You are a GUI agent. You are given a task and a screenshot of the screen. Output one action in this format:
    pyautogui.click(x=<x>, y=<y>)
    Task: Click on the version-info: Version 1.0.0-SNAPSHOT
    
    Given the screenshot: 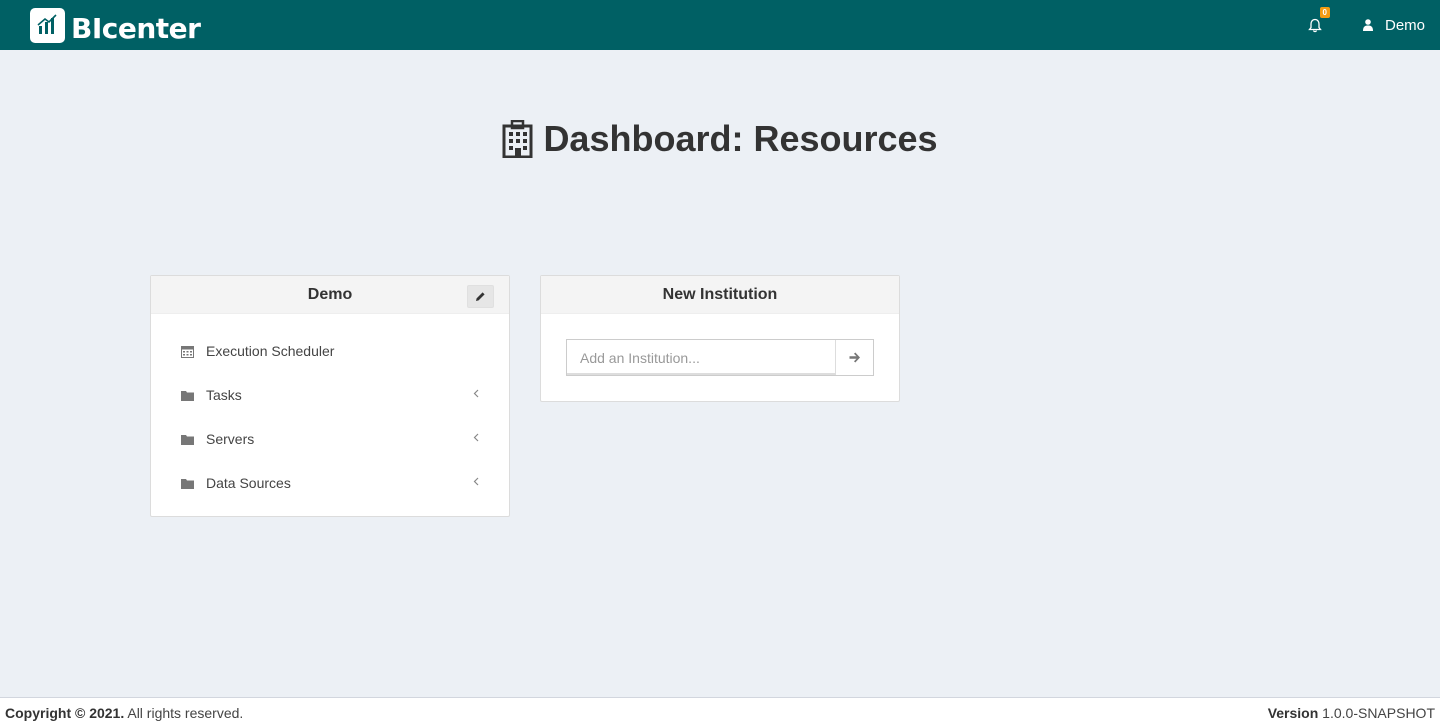 What is the action you would take?
    pyautogui.click(x=1351, y=713)
    